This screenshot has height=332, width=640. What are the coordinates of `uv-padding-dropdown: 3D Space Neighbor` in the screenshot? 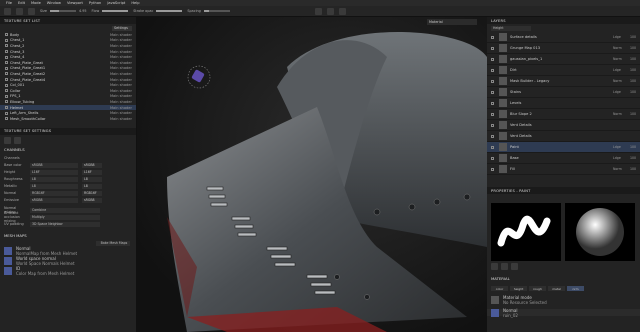 It's located at (65, 224).